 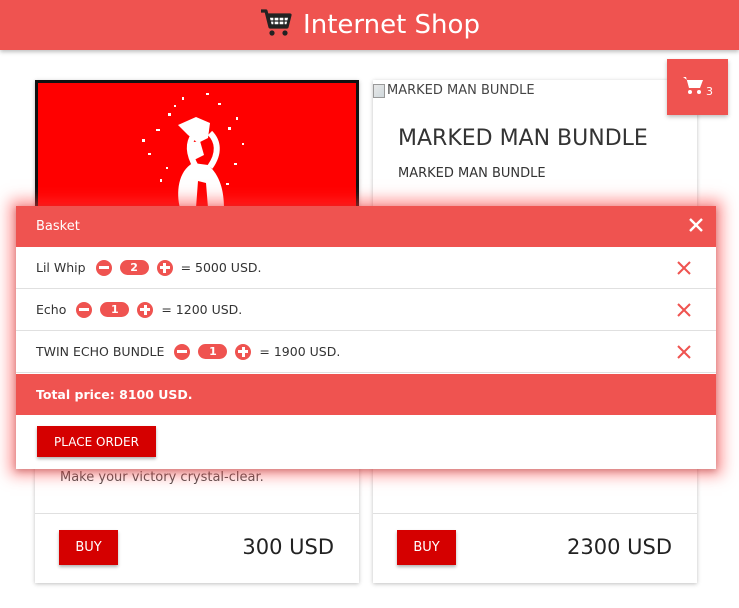 What do you see at coordinates (619, 547) in the screenshot?
I see `product-price: 2300 USD` at bounding box center [619, 547].